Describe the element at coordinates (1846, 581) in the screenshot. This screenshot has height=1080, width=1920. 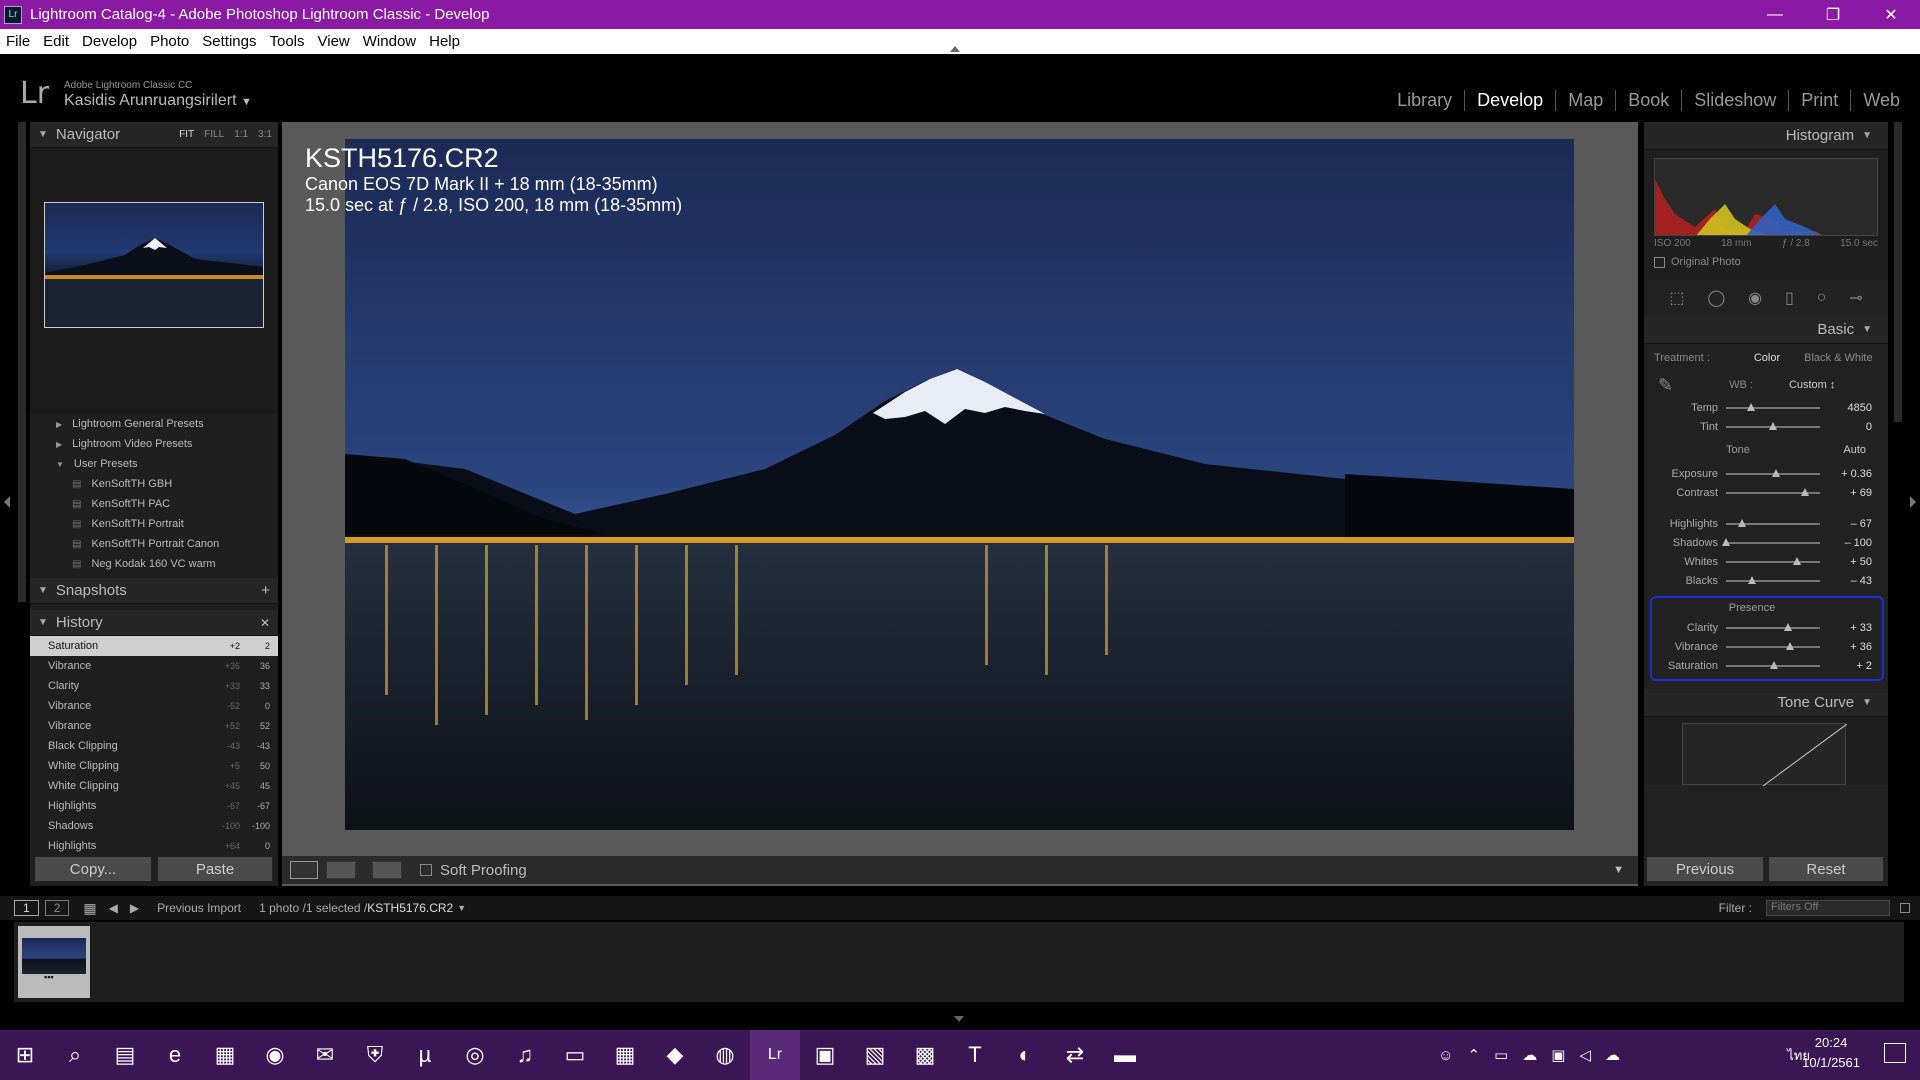
I see `slider-value: – 43` at that location.